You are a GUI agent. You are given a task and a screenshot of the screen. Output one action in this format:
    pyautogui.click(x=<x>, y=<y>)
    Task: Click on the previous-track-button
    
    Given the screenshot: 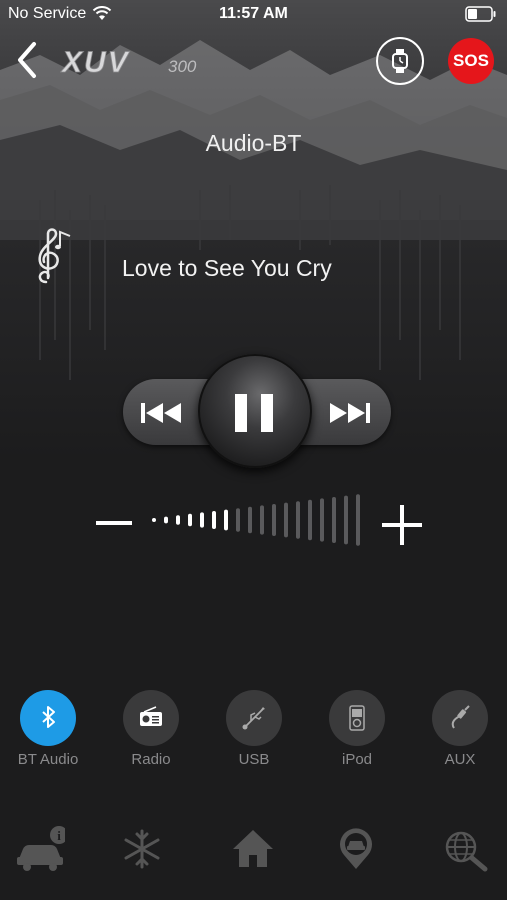 What is the action you would take?
    pyautogui.click(x=164, y=413)
    